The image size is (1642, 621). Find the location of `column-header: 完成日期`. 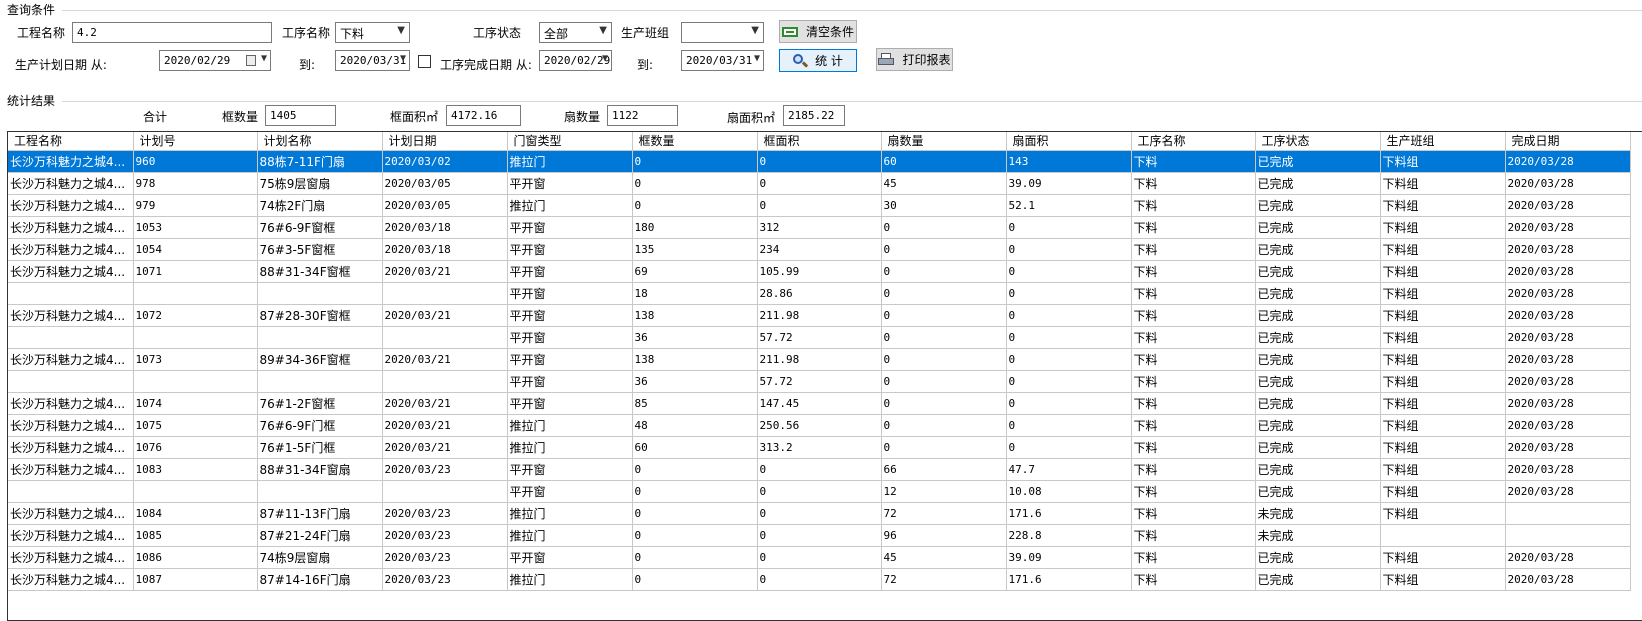

column-header: 完成日期 is located at coordinates (1568, 141).